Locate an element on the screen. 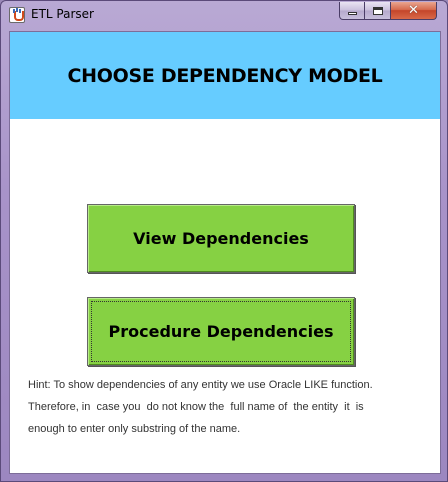 Image resolution: width=448 pixels, height=482 pixels. window-title: ETL Parser is located at coordinates (62, 14).